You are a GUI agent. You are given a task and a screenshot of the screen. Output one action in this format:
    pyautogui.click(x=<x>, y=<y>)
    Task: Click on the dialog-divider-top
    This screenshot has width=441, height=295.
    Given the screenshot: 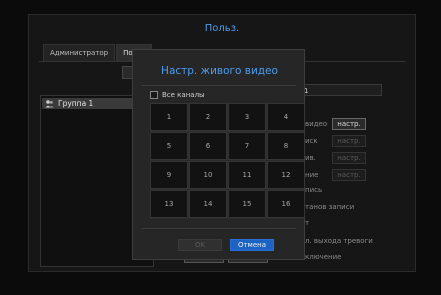 What is the action you would take?
    pyautogui.click(x=218, y=85)
    